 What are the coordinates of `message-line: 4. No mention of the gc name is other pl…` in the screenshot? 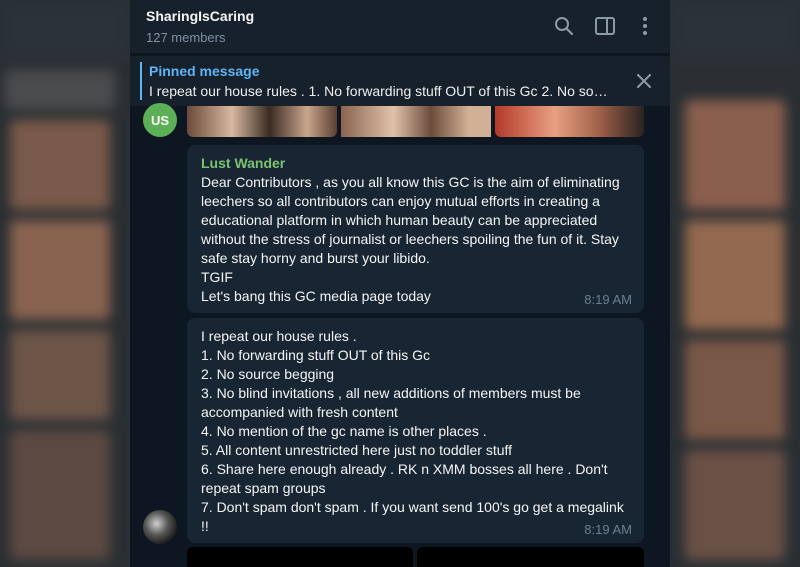 It's located at (344, 431).